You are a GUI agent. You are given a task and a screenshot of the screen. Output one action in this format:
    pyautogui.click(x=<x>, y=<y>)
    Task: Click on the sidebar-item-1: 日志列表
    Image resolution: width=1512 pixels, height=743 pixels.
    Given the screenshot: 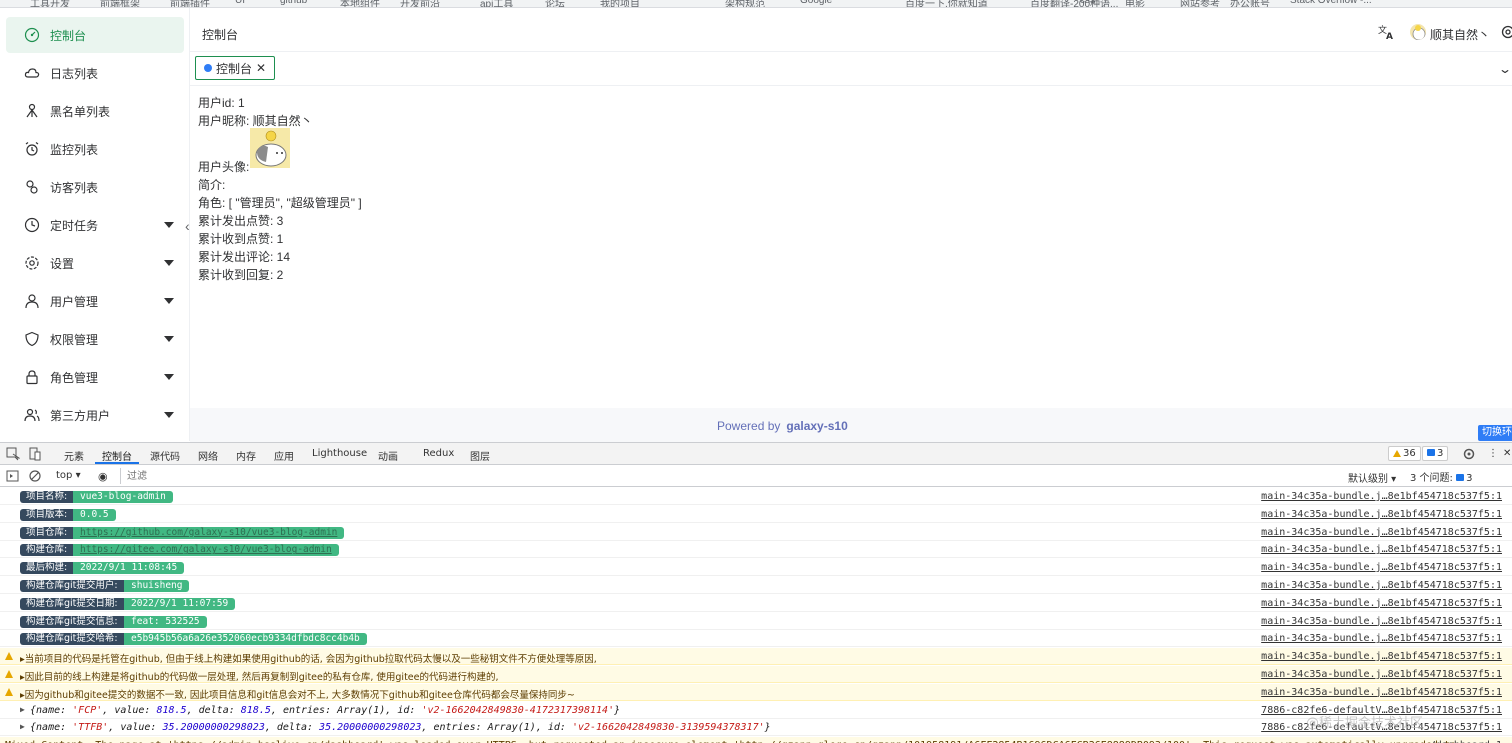 What is the action you would take?
    pyautogui.click(x=95, y=73)
    